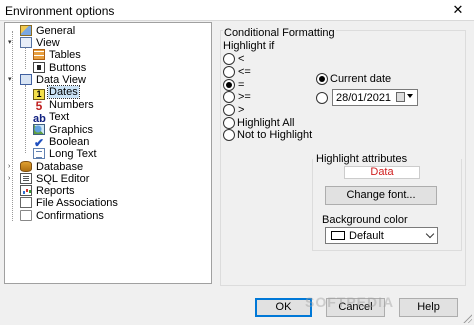 The image size is (474, 325). I want to click on tree-item-text: ab Text, so click(51, 118).